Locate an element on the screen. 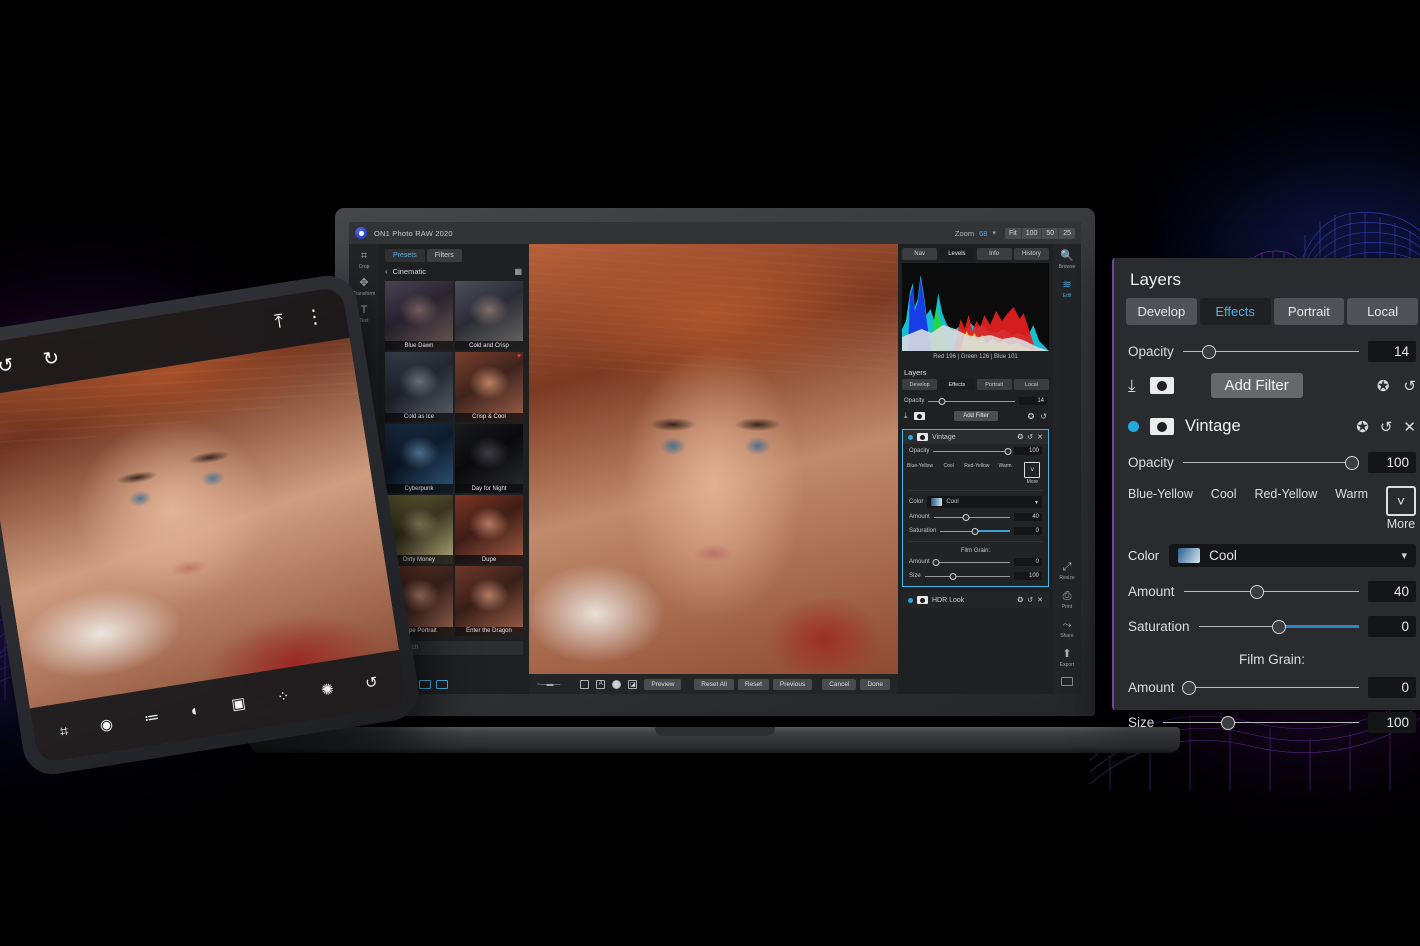 This screenshot has height=946, width=1420. preset-thumb: Dupe is located at coordinates (489, 530).